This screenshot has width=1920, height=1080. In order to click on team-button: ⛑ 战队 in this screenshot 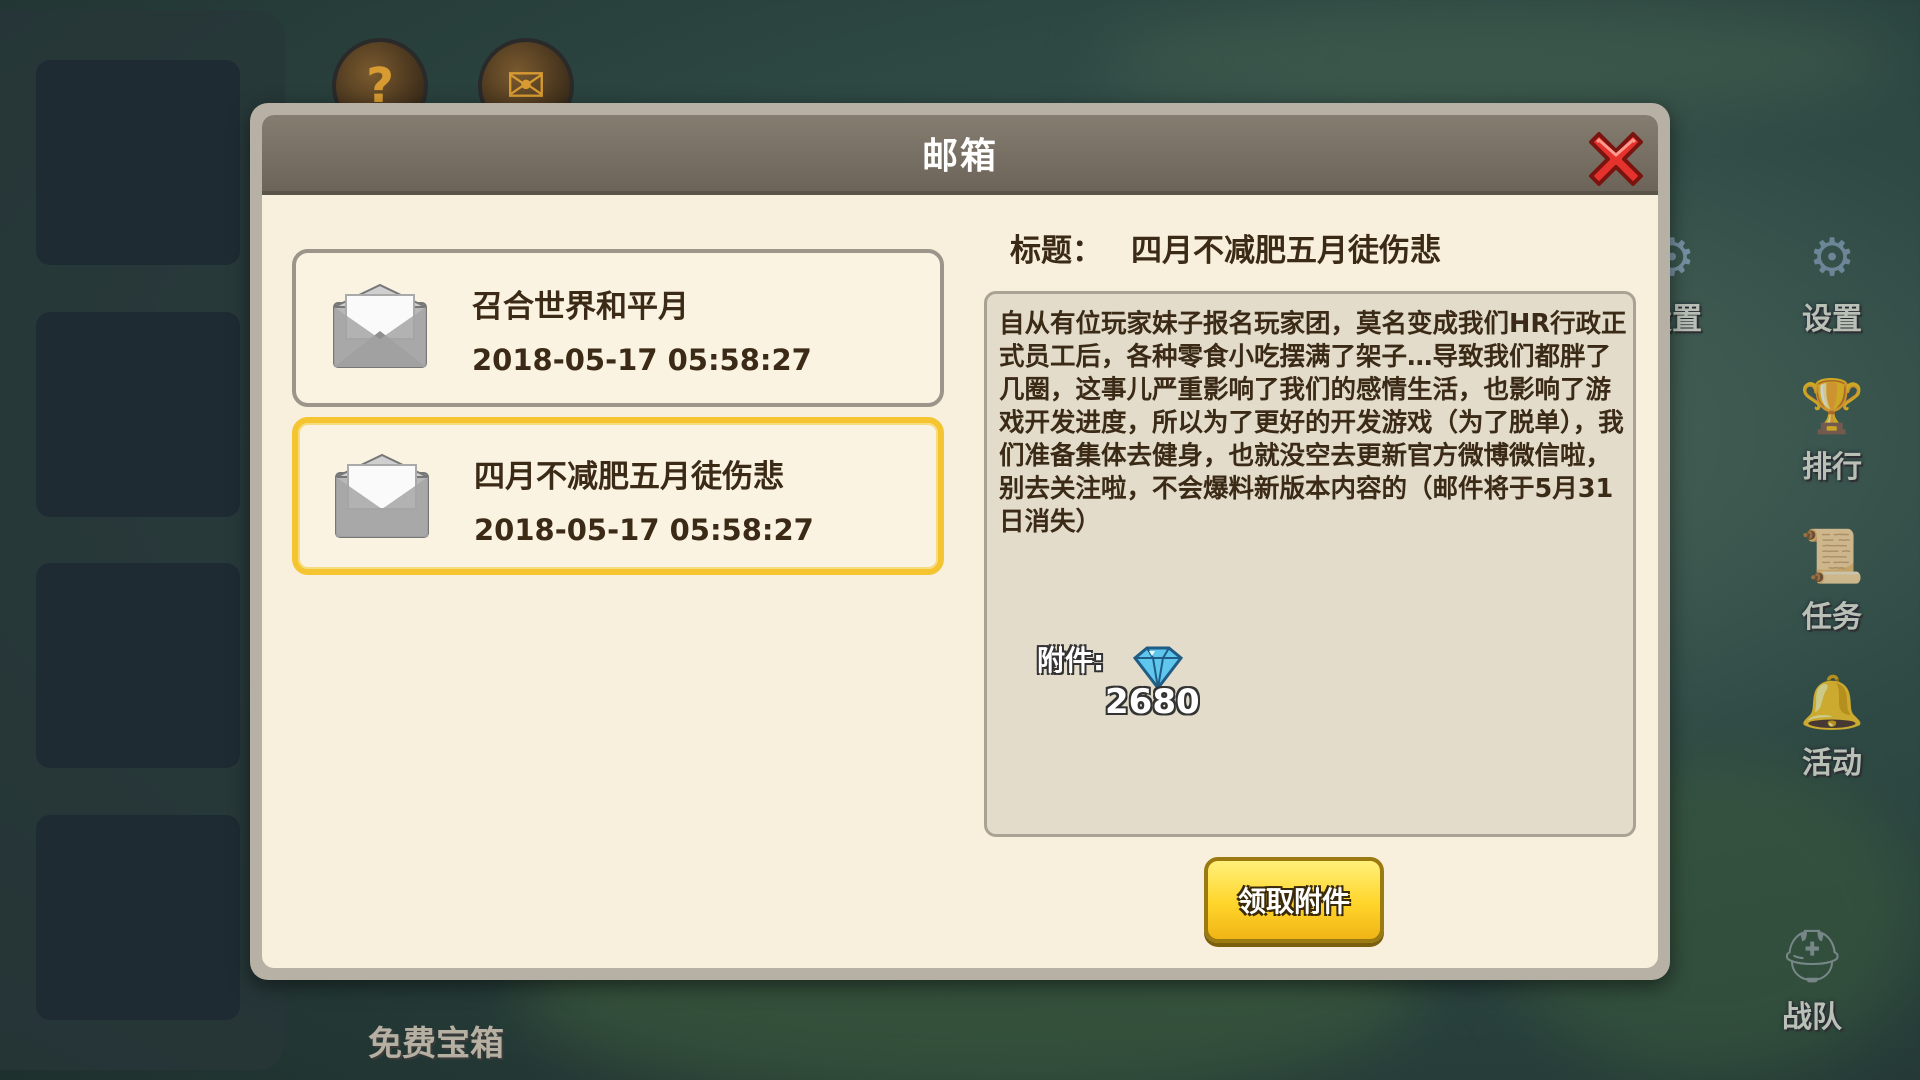, I will do `click(1812, 973)`.